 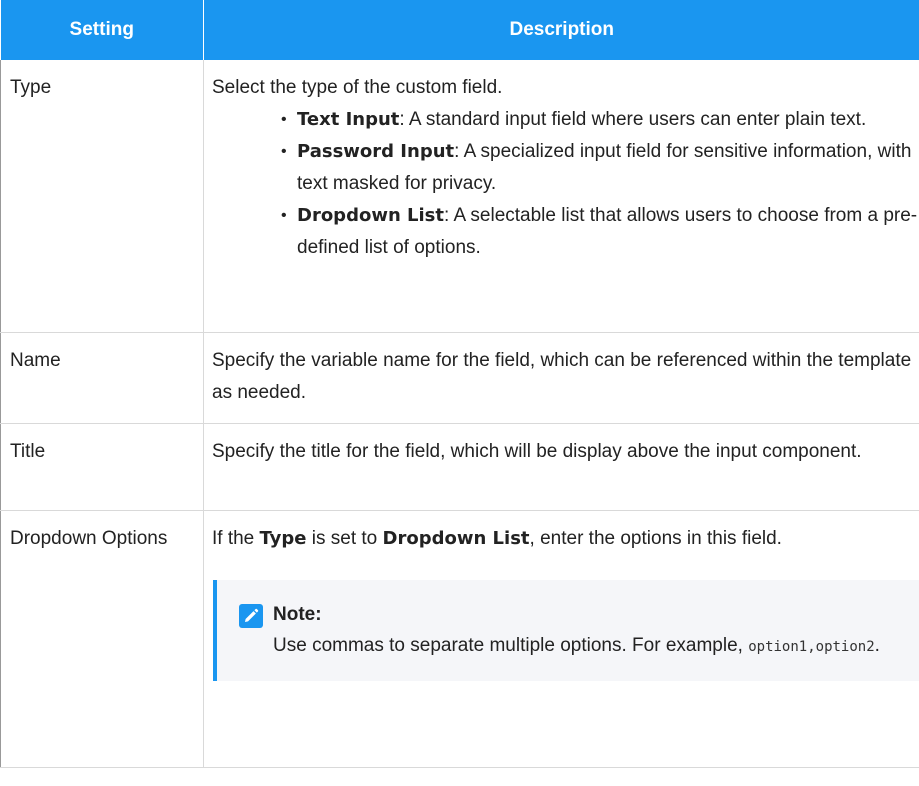 I want to click on setting-cell: Title, so click(x=102, y=467).